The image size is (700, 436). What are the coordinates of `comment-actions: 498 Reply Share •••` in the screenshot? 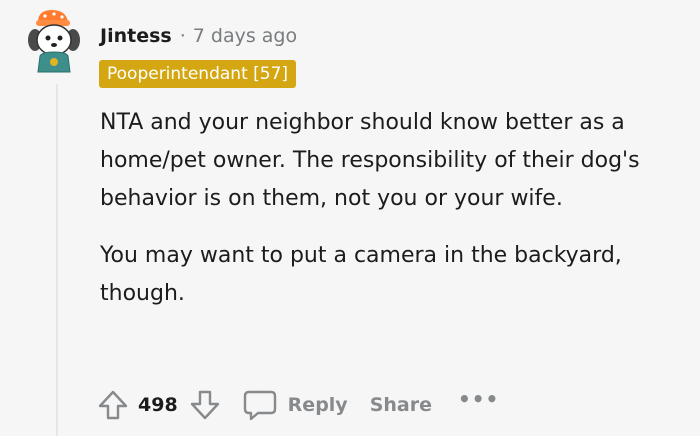 It's located at (297, 405).